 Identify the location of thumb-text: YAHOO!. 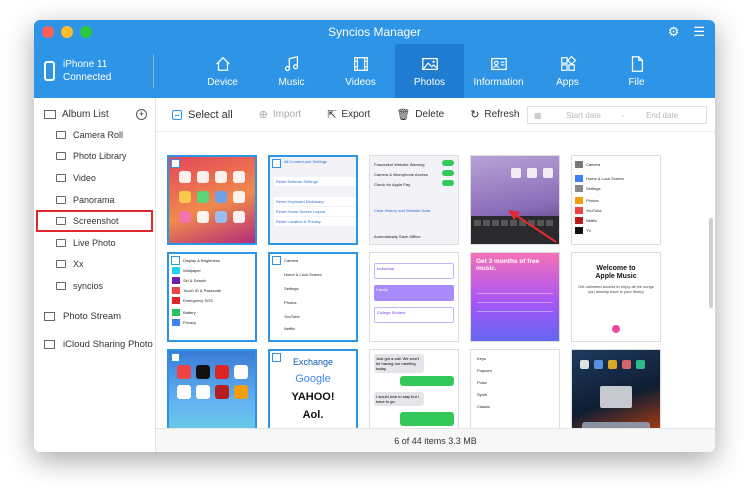
(313, 397).